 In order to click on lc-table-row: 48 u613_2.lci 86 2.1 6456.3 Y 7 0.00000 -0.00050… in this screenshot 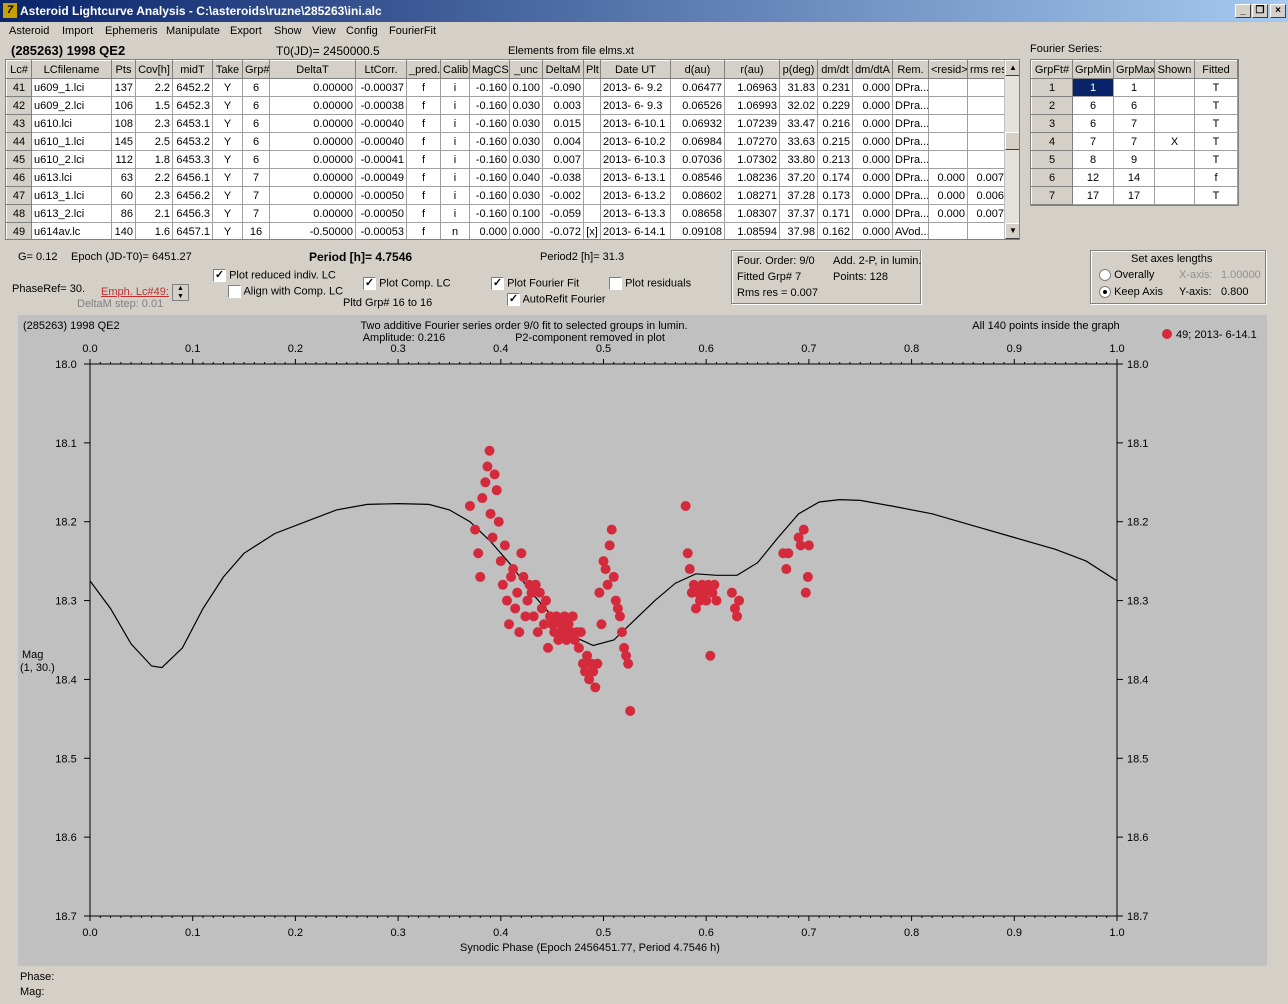, I will do `click(506, 213)`.